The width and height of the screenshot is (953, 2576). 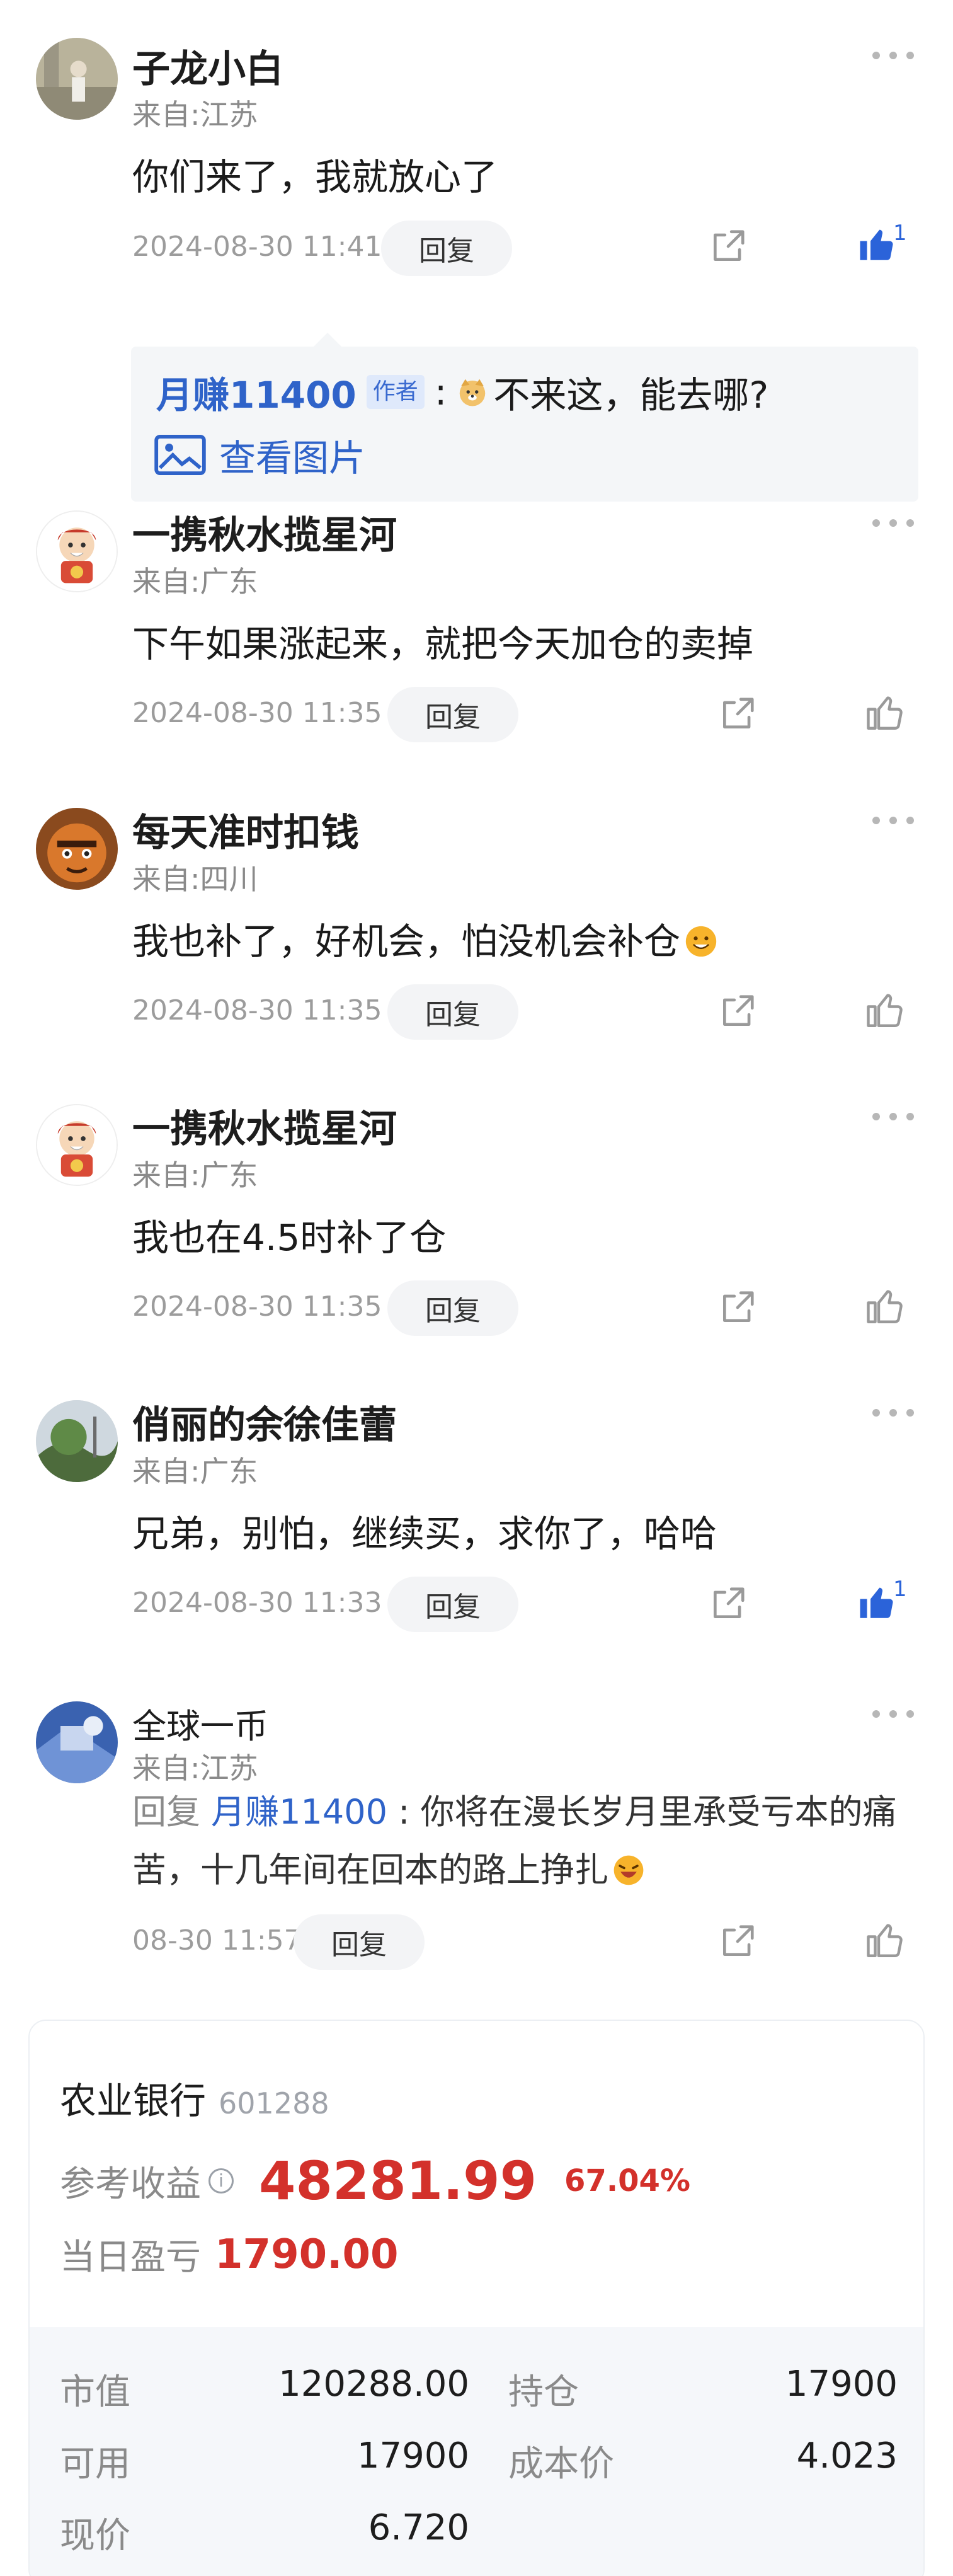 I want to click on available-label: 可用, so click(x=95, y=2464).